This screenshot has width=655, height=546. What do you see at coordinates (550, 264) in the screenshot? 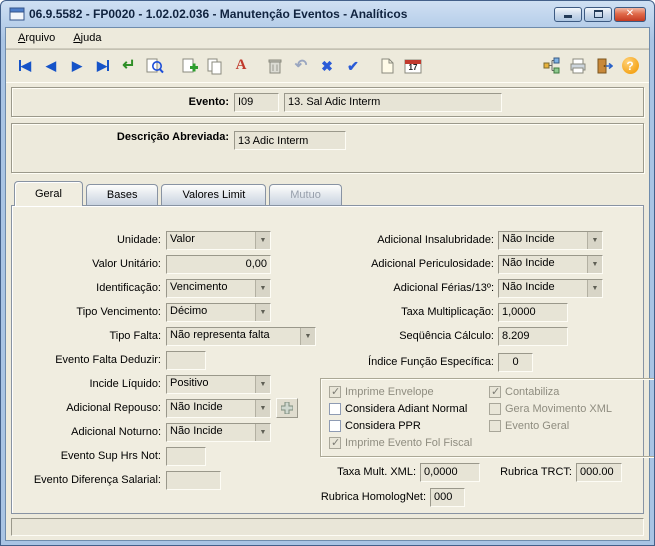
I see `adicional-periculosidade-combo: Não Incide ▼` at bounding box center [550, 264].